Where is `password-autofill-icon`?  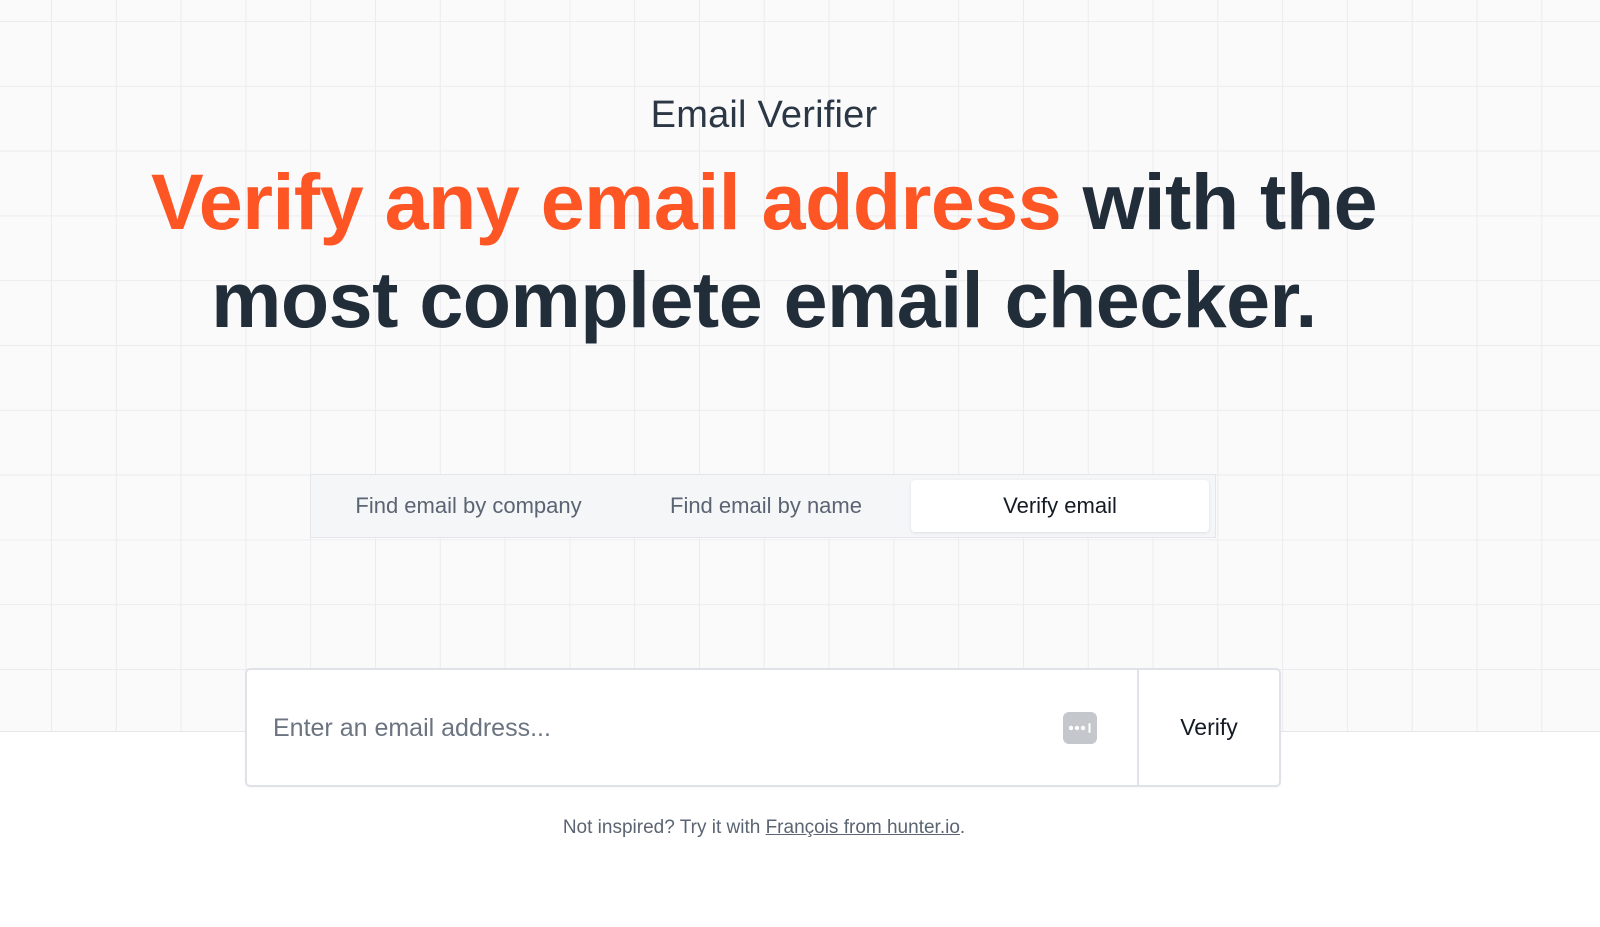
password-autofill-icon is located at coordinates (1080, 727).